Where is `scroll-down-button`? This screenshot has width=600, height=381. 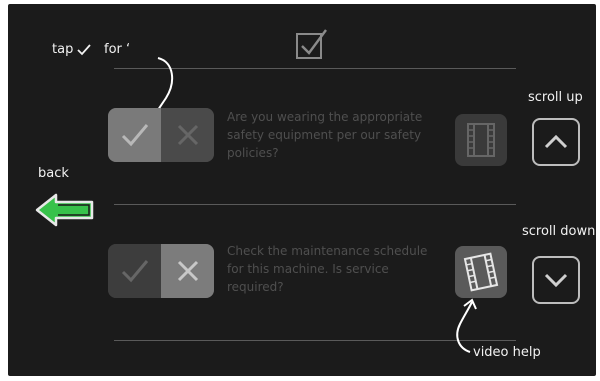 scroll-down-button is located at coordinates (556, 280).